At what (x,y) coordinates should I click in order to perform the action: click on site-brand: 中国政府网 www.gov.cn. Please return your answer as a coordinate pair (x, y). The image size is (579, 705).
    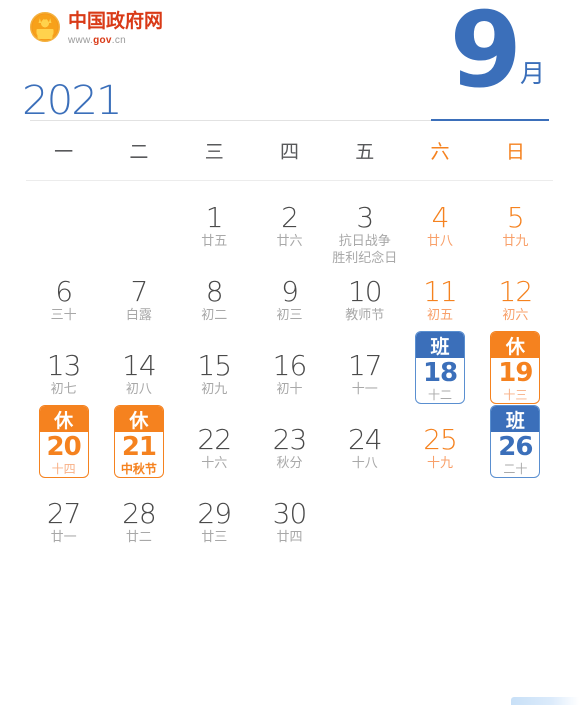
    Looking at the image, I should click on (96, 29).